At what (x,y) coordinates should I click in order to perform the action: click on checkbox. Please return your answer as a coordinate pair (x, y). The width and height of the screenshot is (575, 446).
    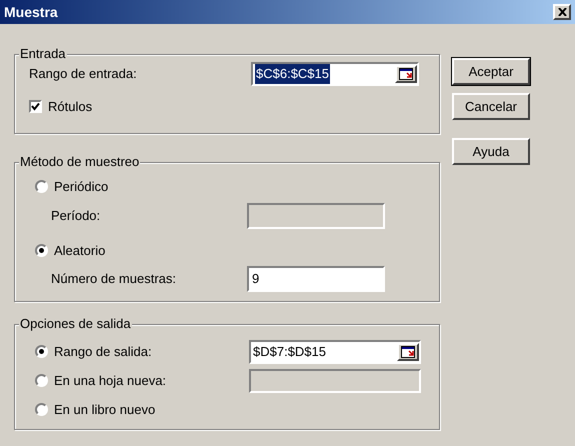
    Looking at the image, I should click on (35, 107).